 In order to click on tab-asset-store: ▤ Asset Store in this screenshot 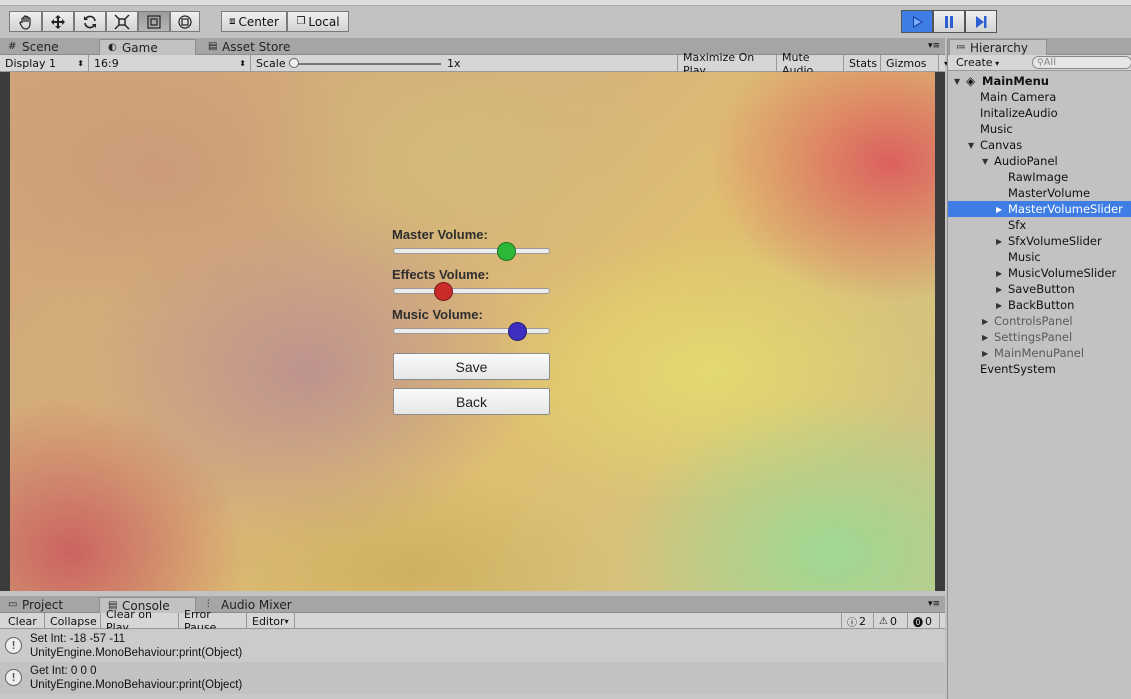, I will do `click(255, 47)`.